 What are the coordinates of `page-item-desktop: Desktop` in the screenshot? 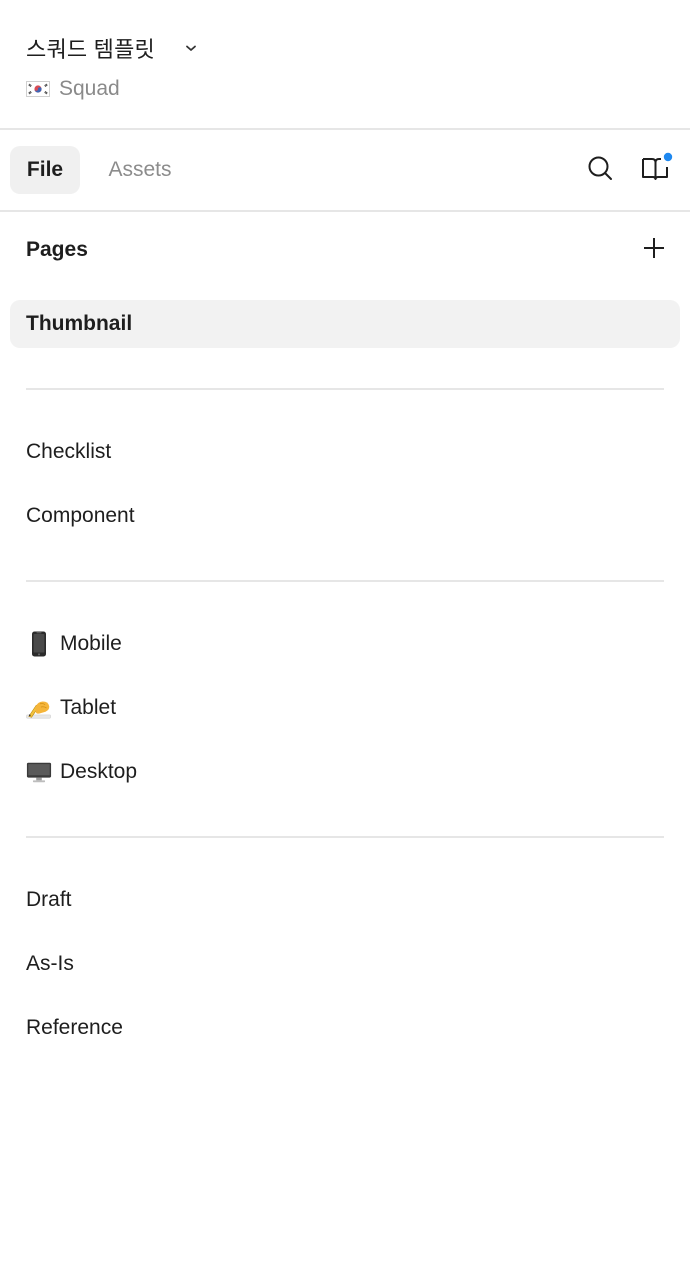 It's located at (345, 772).